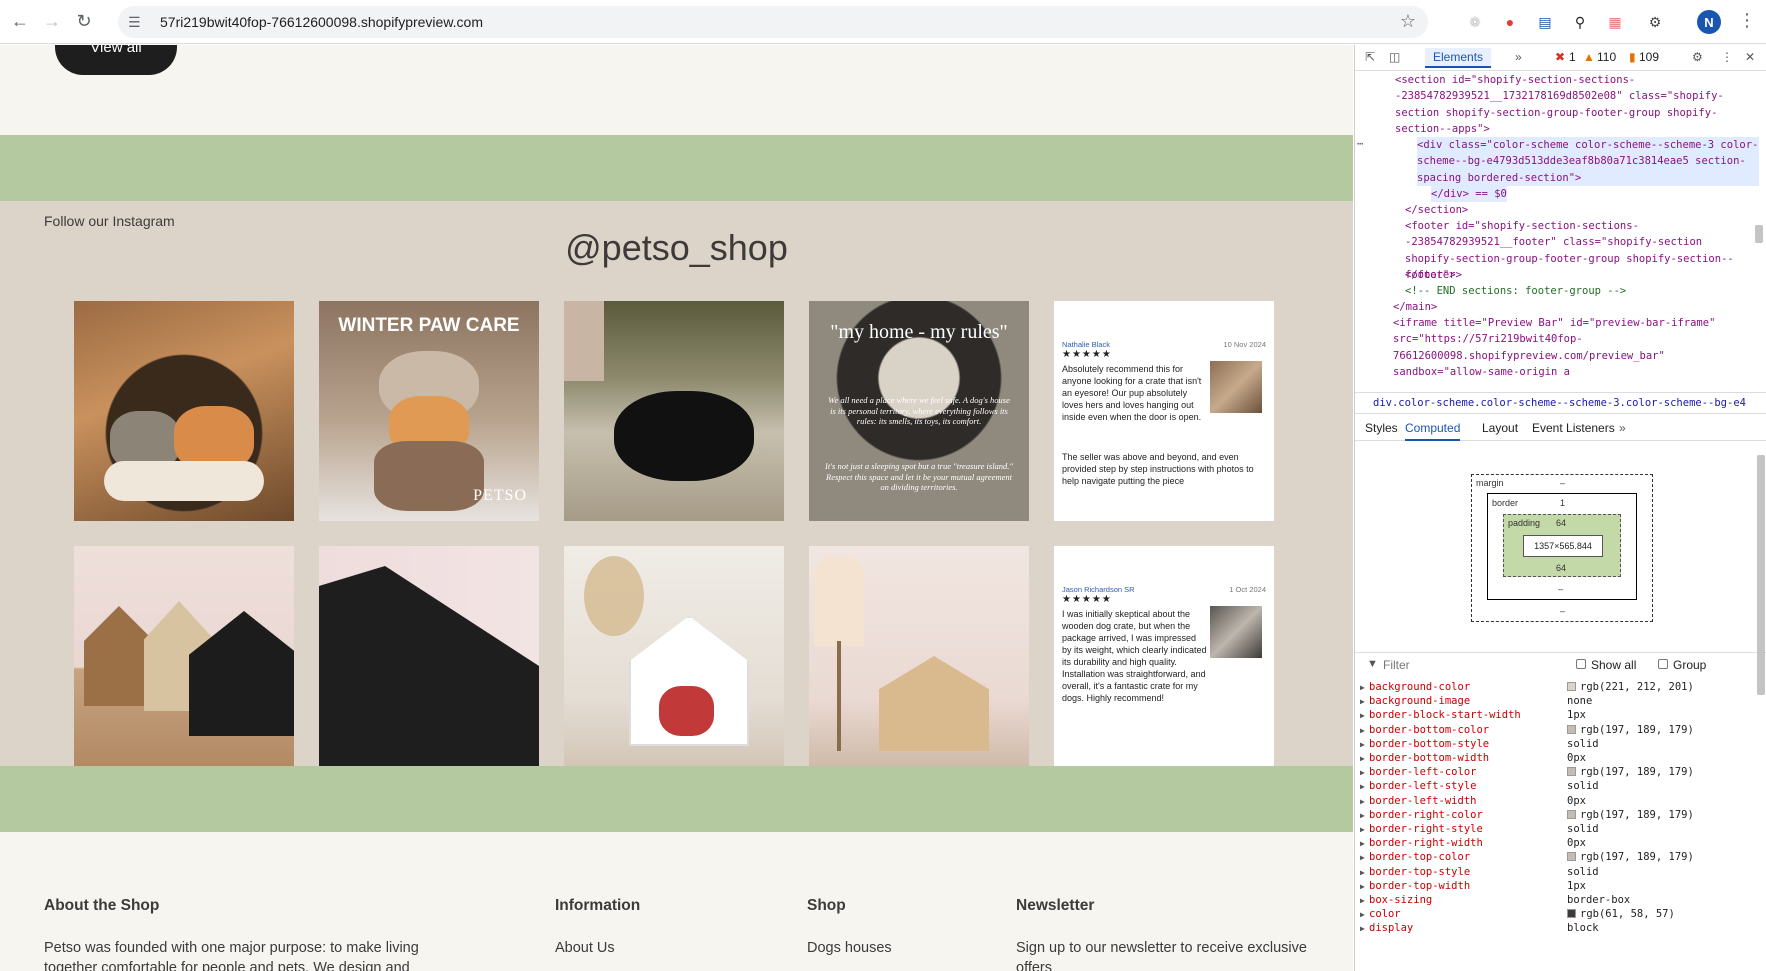 The height and width of the screenshot is (971, 1766). I want to click on extension-icon: ●, so click(1510, 22).